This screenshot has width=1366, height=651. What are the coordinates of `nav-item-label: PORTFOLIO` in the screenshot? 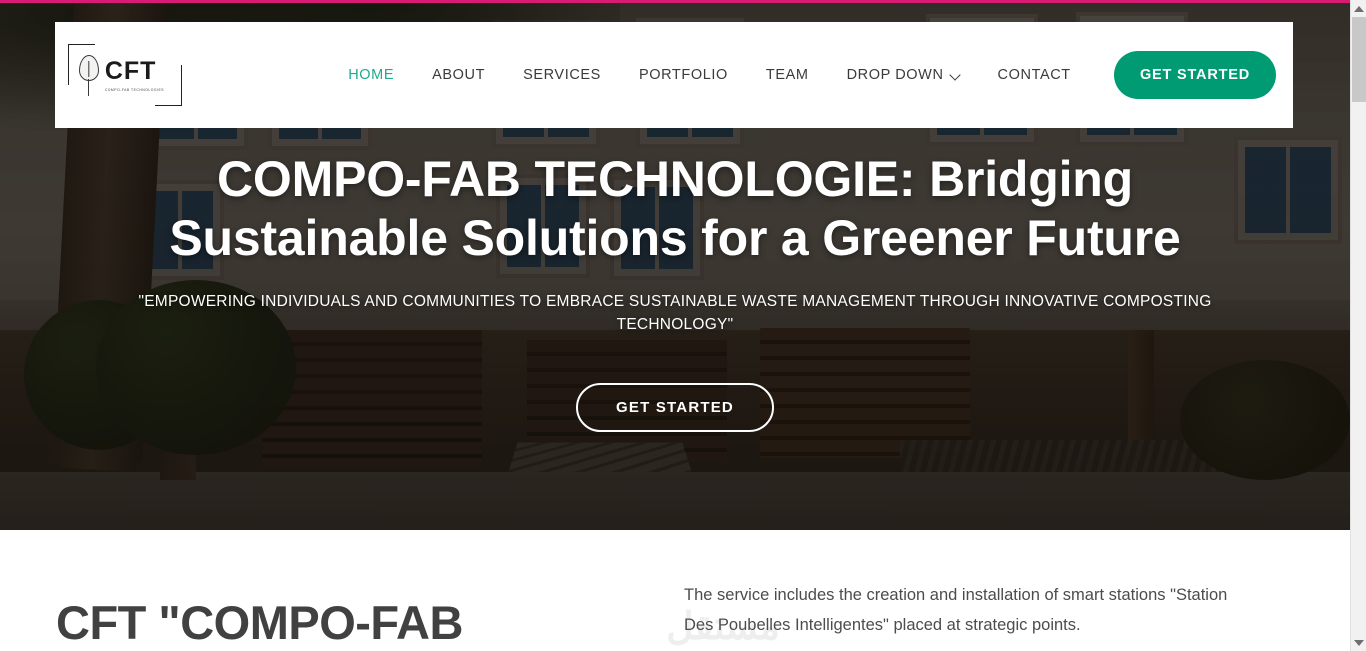 It's located at (683, 75).